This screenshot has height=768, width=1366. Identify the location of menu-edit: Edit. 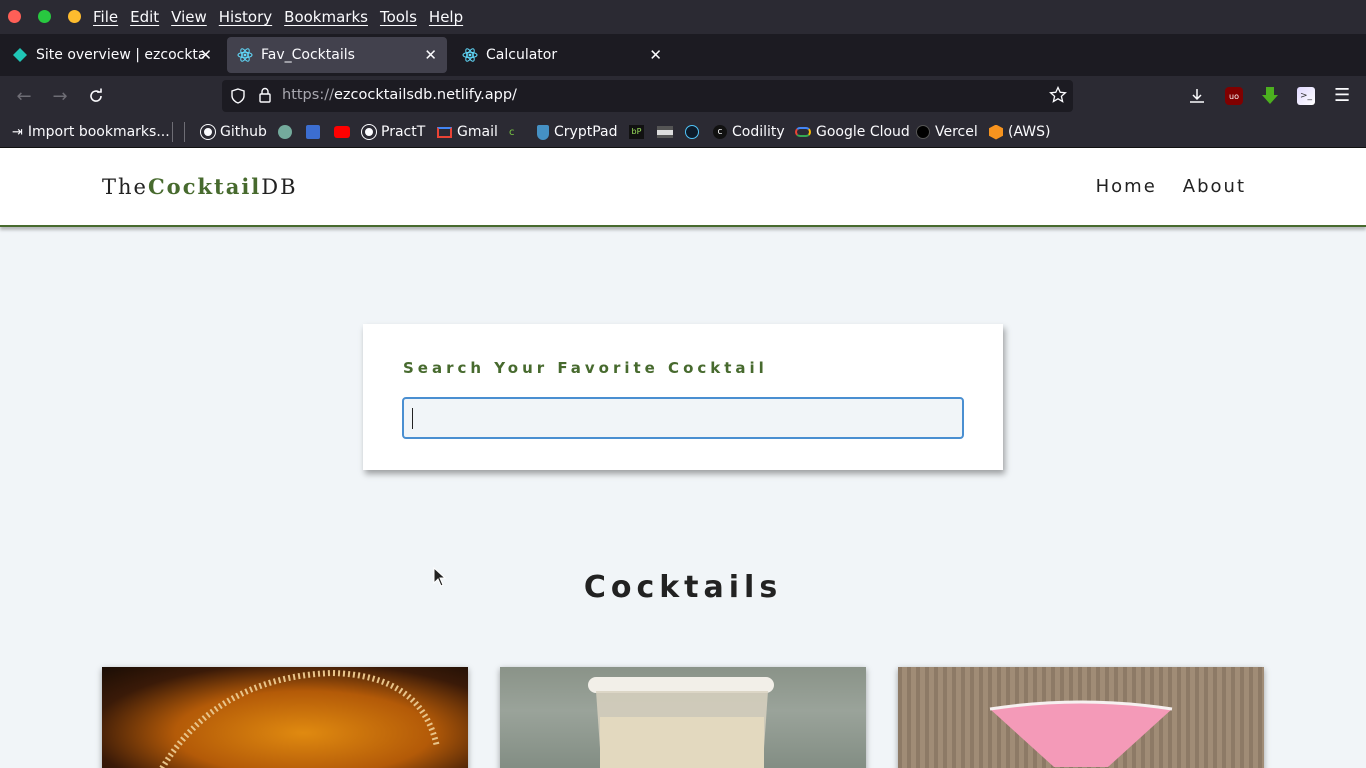
(144, 17).